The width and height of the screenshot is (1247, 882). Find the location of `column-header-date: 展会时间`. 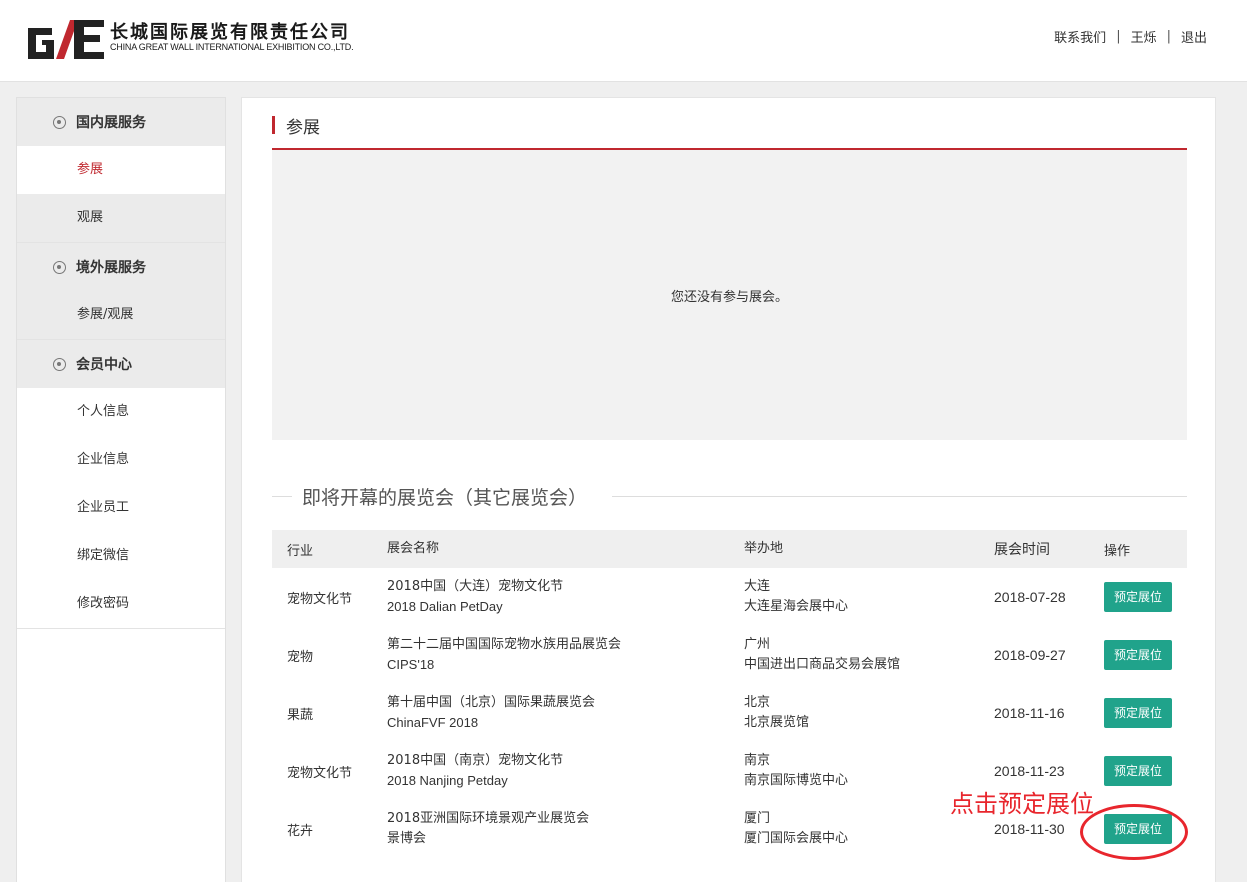

column-header-date: 展会时间 is located at coordinates (1049, 549).